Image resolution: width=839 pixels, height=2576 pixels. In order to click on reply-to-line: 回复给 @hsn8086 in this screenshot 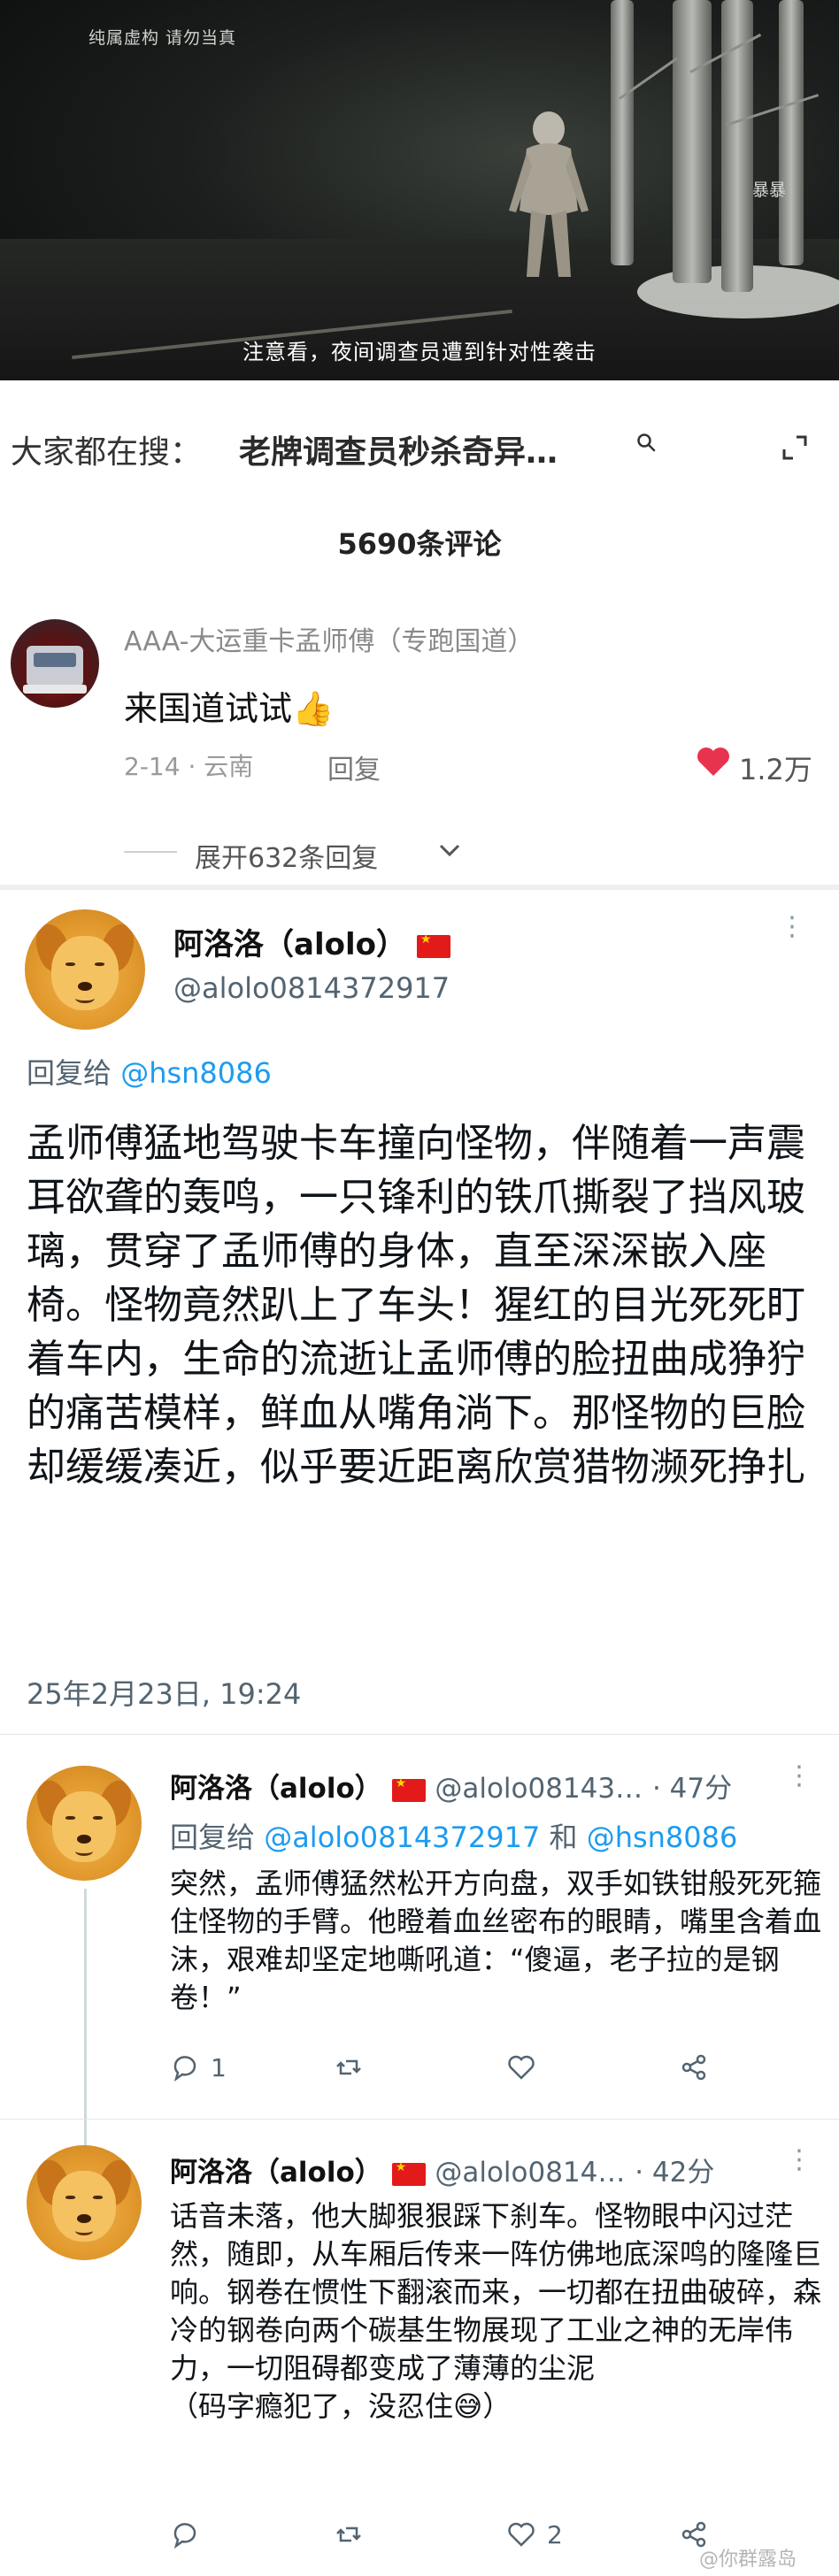, I will do `click(150, 1071)`.